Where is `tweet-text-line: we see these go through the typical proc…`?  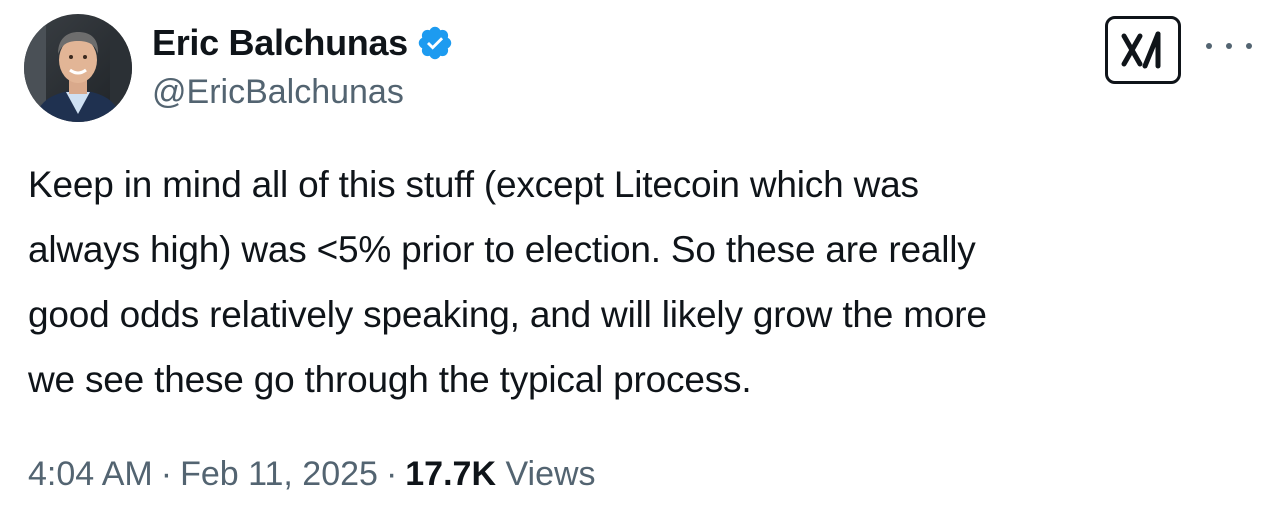 tweet-text-line: we see these go through the typical proc… is located at coordinates (390, 379).